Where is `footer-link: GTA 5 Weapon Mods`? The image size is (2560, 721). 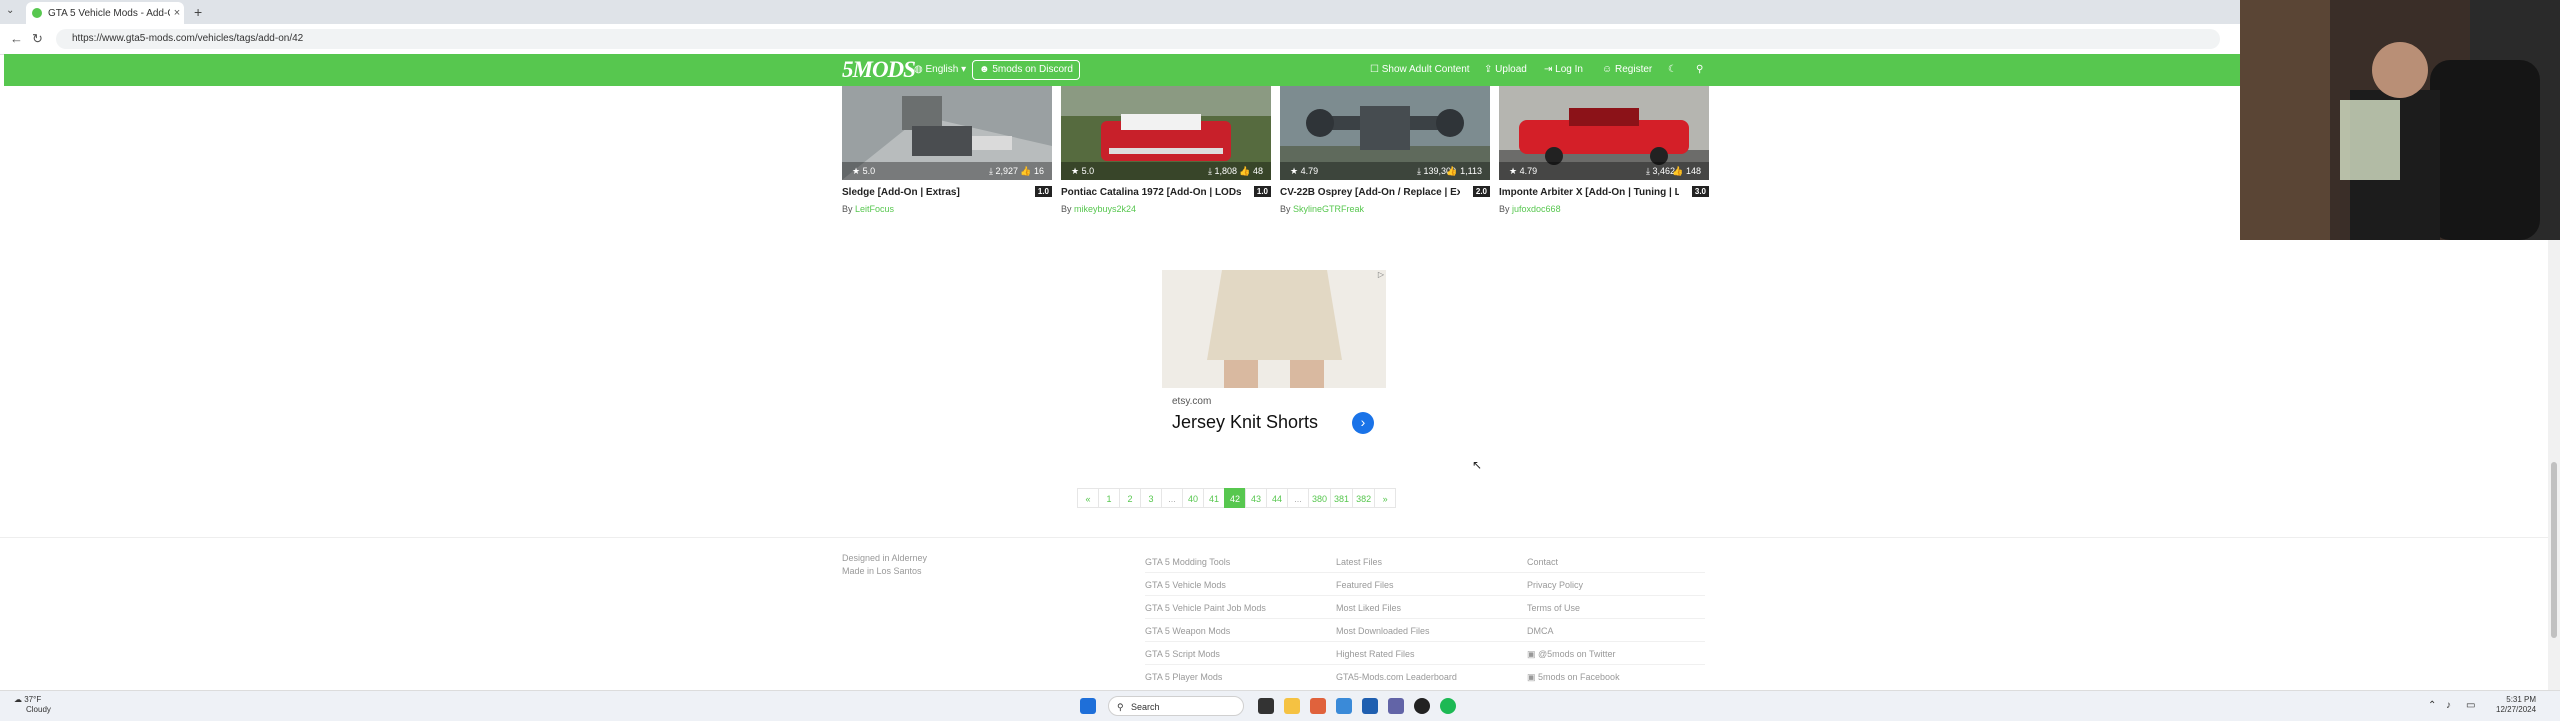
footer-link: GTA 5 Weapon Mods is located at coordinates (1187, 631).